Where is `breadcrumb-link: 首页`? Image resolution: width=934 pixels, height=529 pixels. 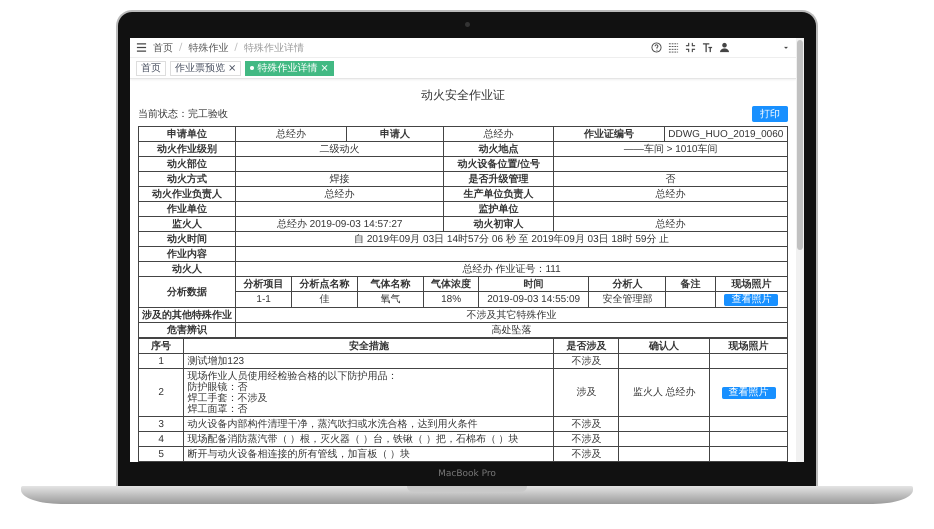
breadcrumb-link: 首页 is located at coordinates (163, 47).